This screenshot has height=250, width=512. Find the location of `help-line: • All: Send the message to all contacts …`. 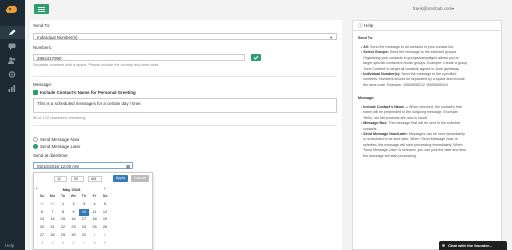

help-line: • All: Send the message to all contacts … is located at coordinates (407, 47).